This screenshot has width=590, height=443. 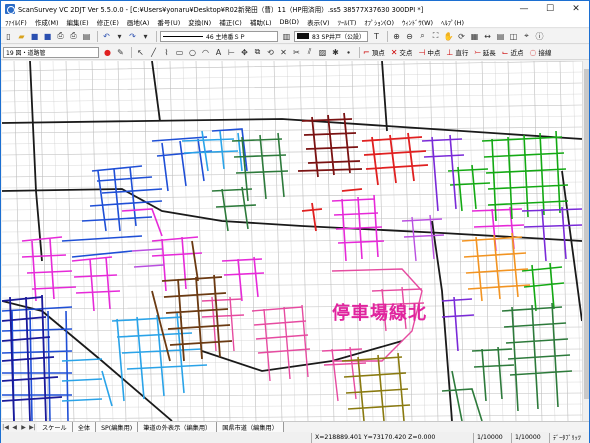 What do you see at coordinates (84, 427) in the screenshot?
I see `tab-all: 全体` at bounding box center [84, 427].